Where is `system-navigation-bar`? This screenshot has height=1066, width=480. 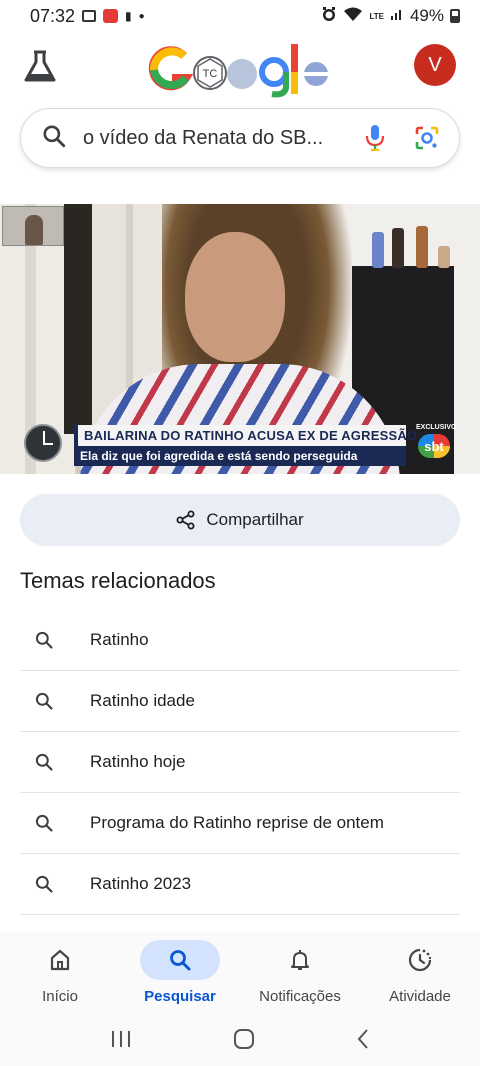 system-navigation-bar is located at coordinates (240, 1041).